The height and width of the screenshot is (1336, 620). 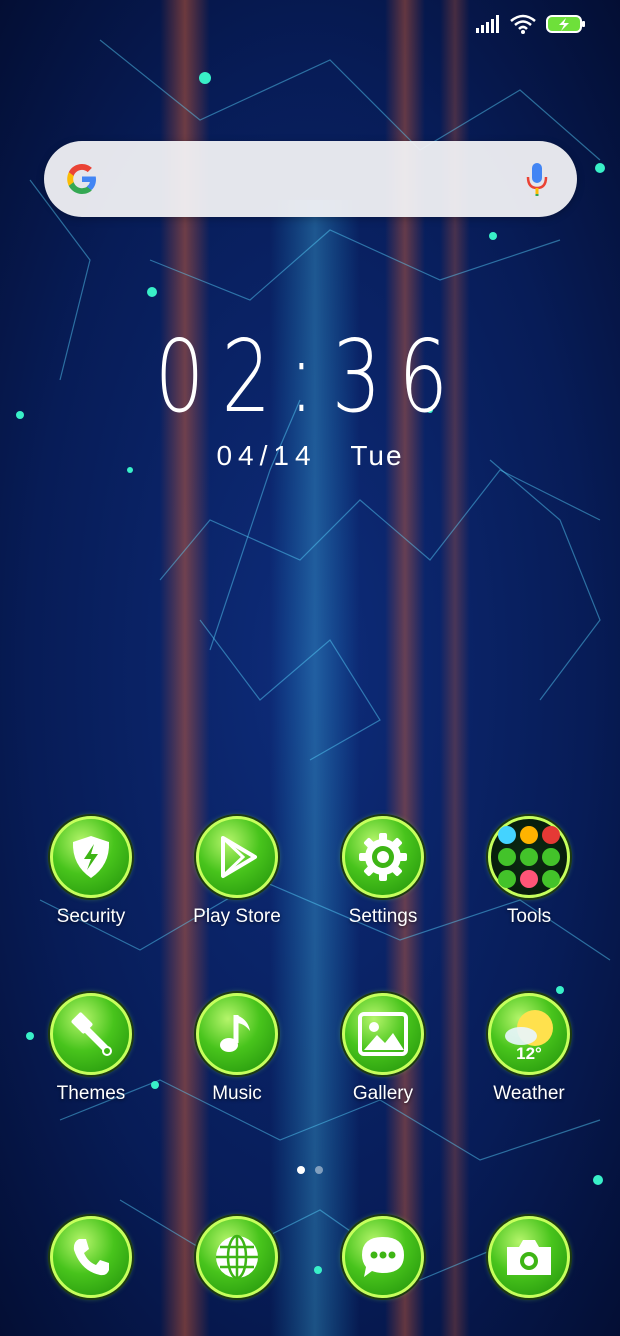 I want to click on signal-icon, so click(x=487, y=24).